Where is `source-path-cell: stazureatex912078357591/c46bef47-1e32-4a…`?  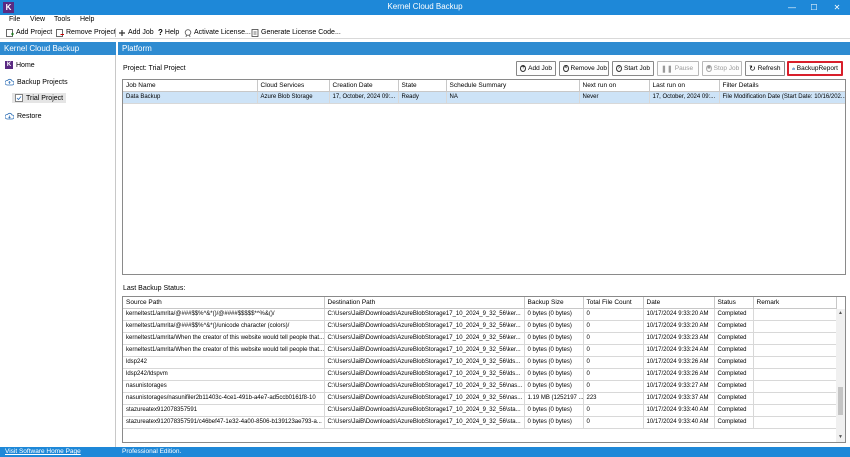 source-path-cell: stazureatex912078357591/c46bef47-1e32-4a… is located at coordinates (224, 422).